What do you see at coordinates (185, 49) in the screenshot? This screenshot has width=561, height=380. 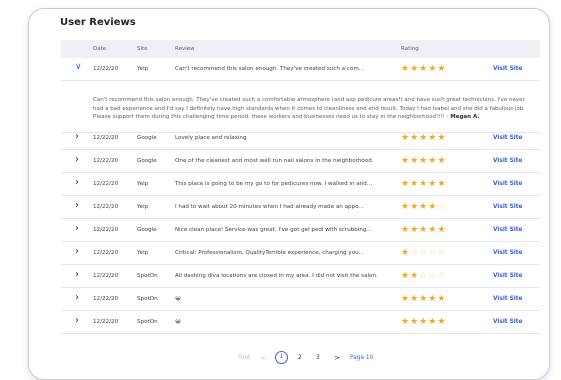 I see `column-header-review: Review` at bounding box center [185, 49].